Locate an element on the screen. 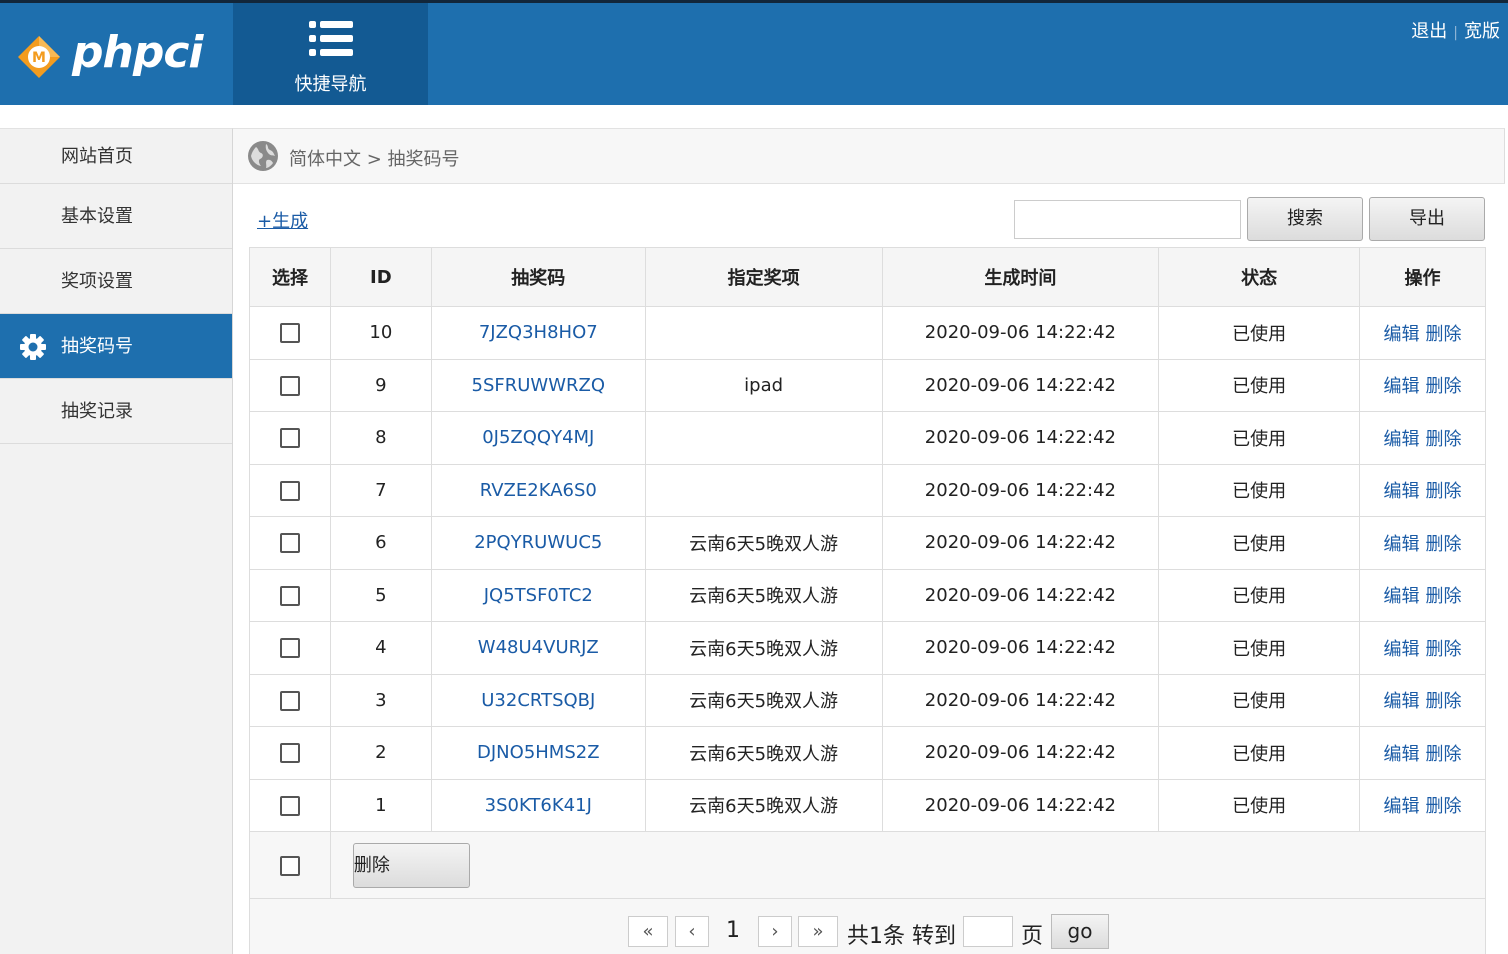  code-link: DJNO5HMS2Z is located at coordinates (538, 752).